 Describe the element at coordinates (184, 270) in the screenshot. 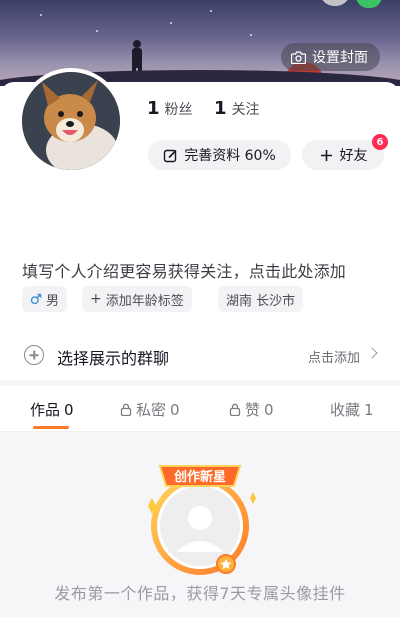

I see `bio-placeholder: 填写个人介绍更容易获得关注，点击此处添加` at that location.